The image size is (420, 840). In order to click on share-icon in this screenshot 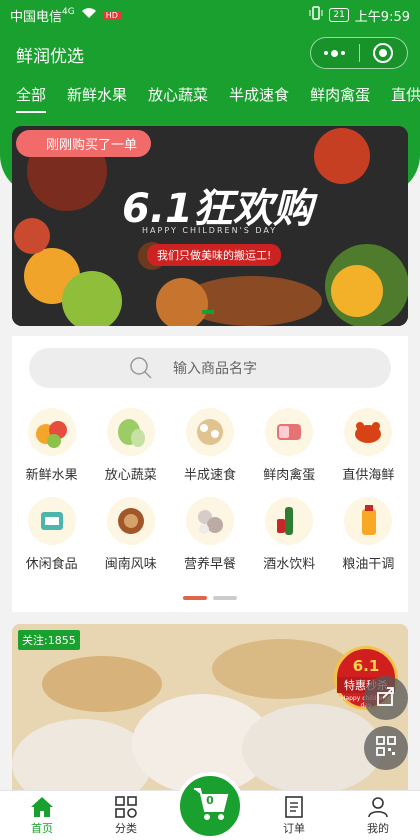, I will do `click(386, 698)`.